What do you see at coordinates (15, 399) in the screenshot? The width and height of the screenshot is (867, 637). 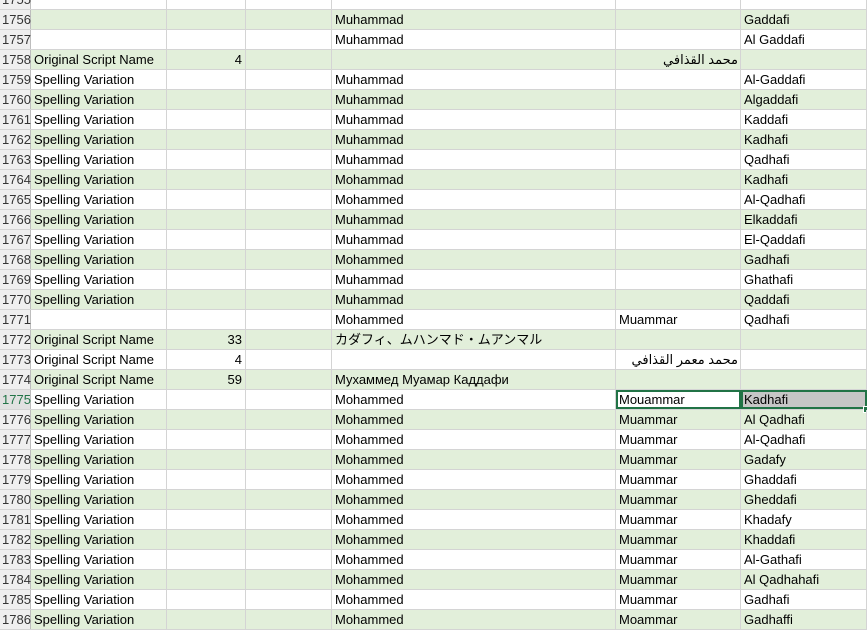 I see `row-header: 1775` at bounding box center [15, 399].